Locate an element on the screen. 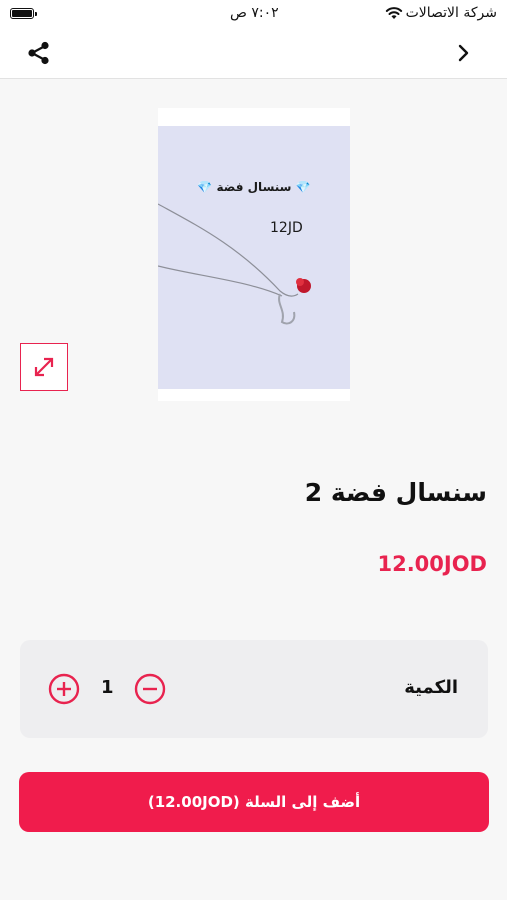  chevron-right-icon is located at coordinates (464, 53).